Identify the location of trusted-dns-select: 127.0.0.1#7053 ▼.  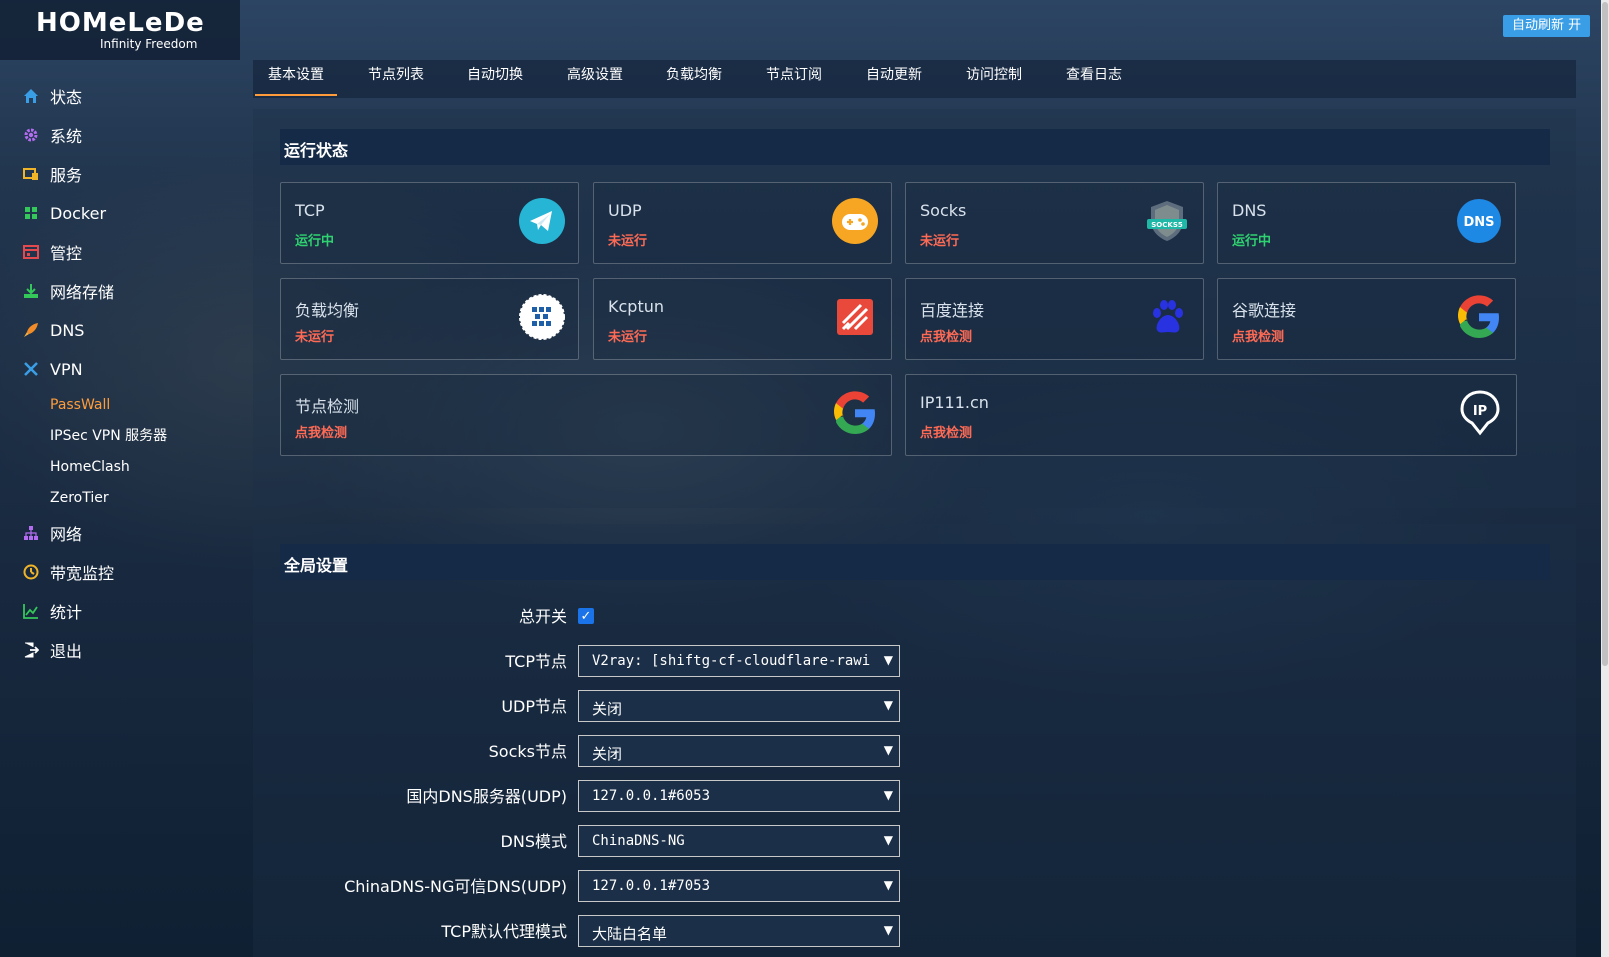
(739, 886).